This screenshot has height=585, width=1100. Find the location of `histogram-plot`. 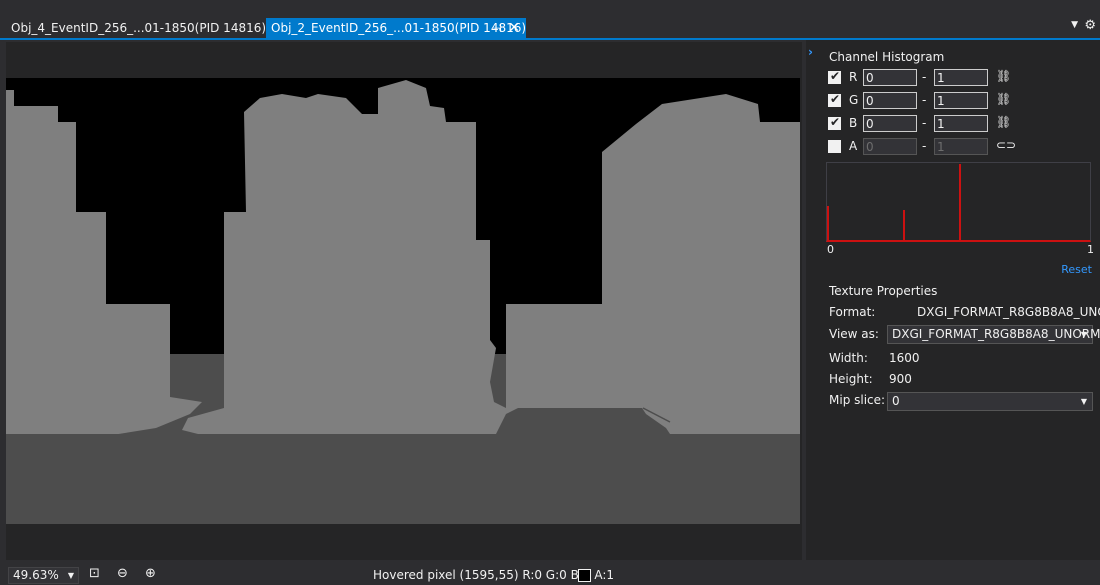

histogram-plot is located at coordinates (958, 202).